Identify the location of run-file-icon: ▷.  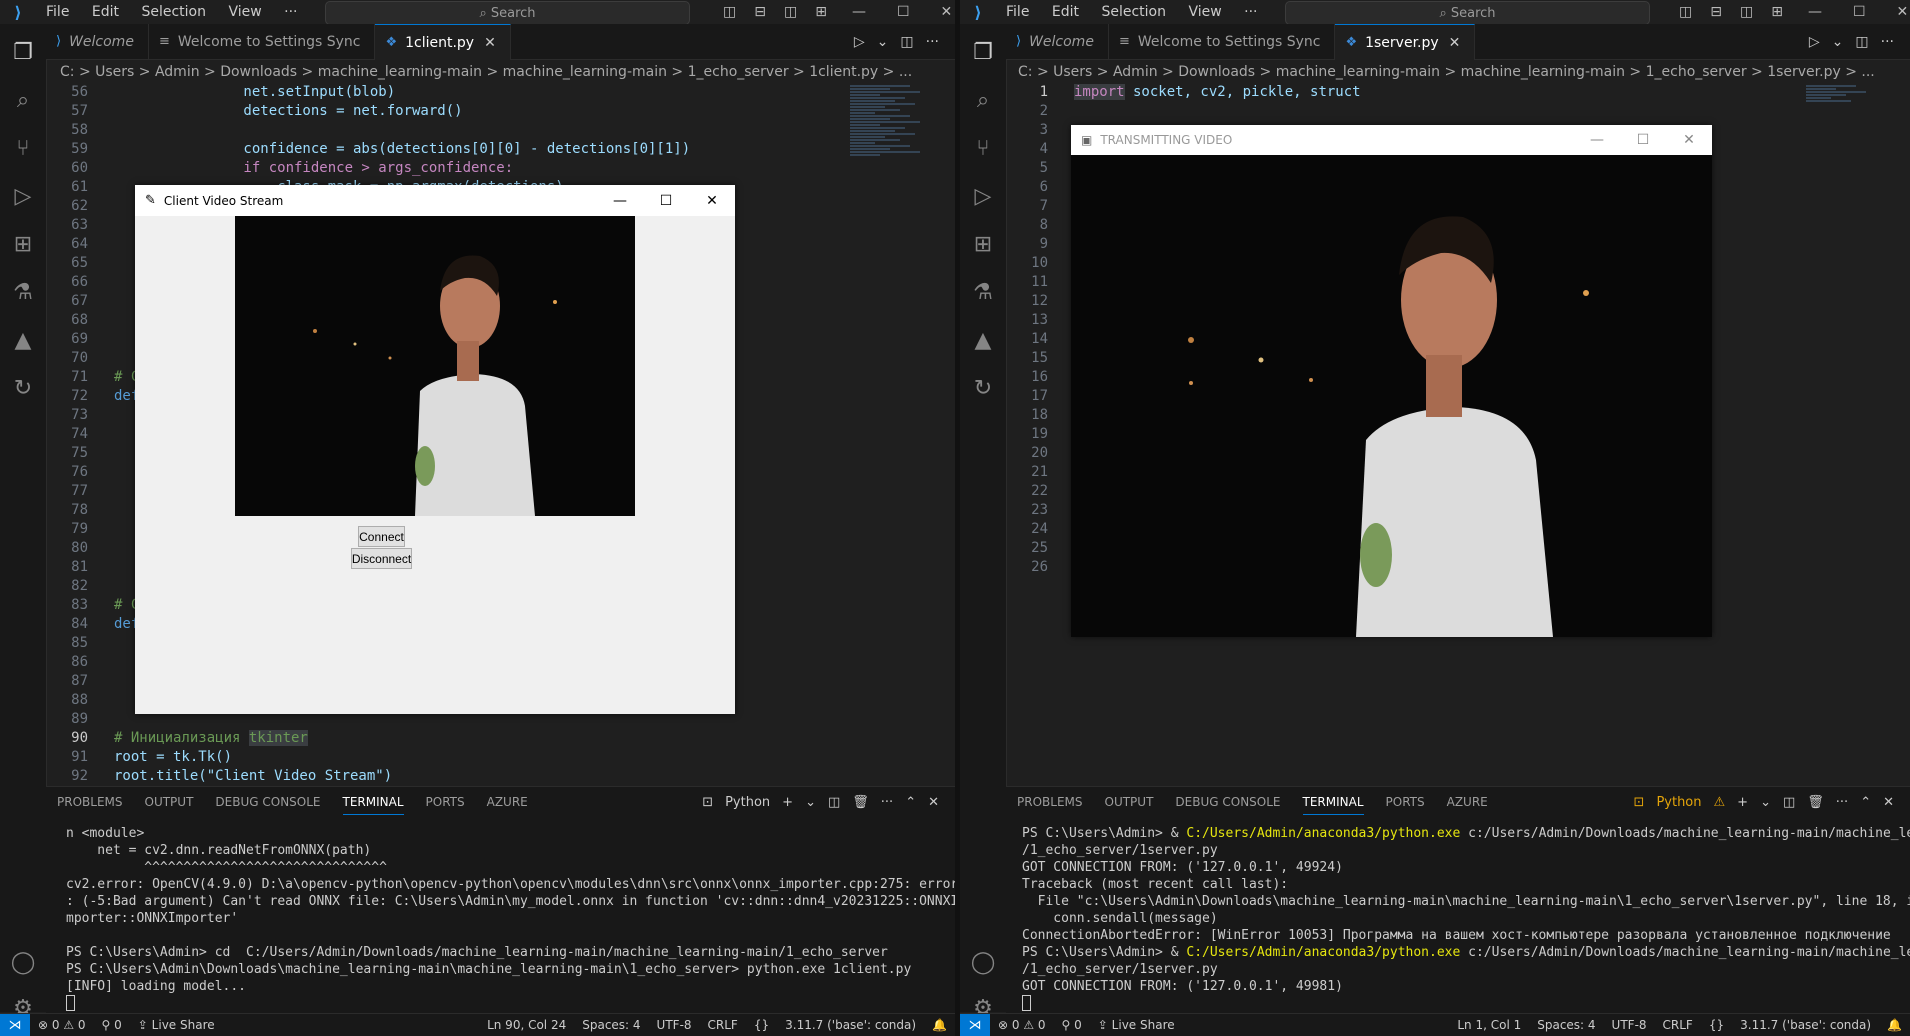
(859, 42).